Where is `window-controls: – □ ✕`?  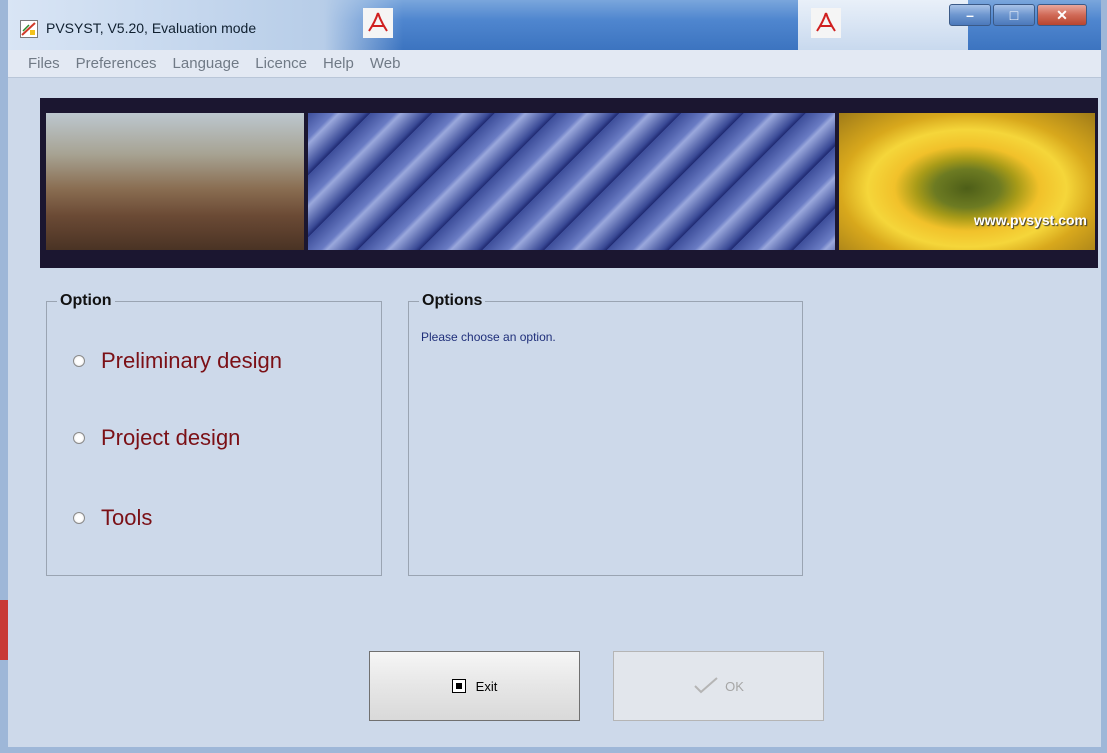 window-controls: – □ ✕ is located at coordinates (1017, 15).